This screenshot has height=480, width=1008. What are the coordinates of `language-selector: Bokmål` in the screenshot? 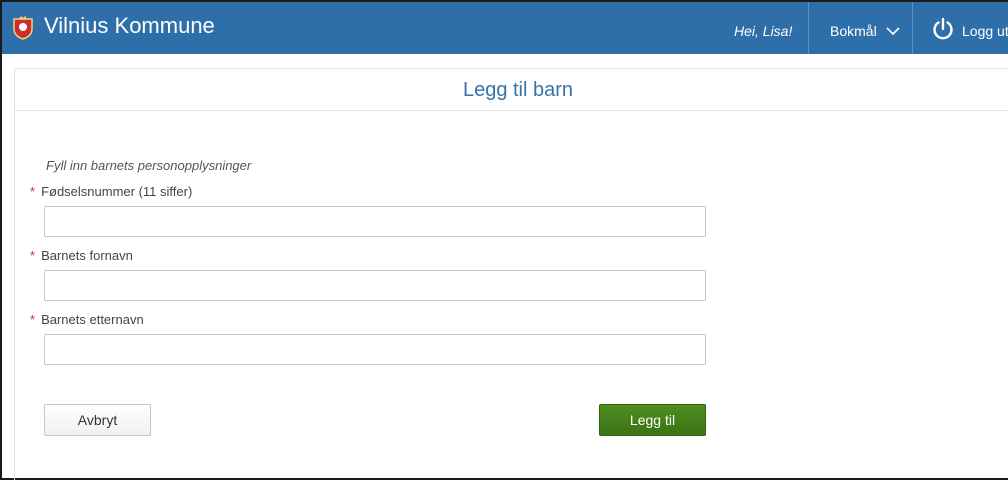 It's located at (853, 31).